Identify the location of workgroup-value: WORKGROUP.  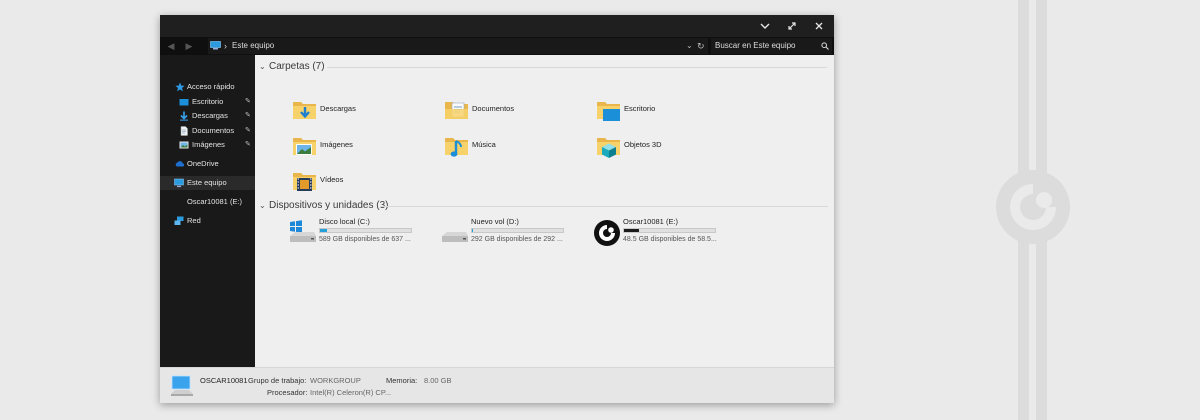
(335, 380).